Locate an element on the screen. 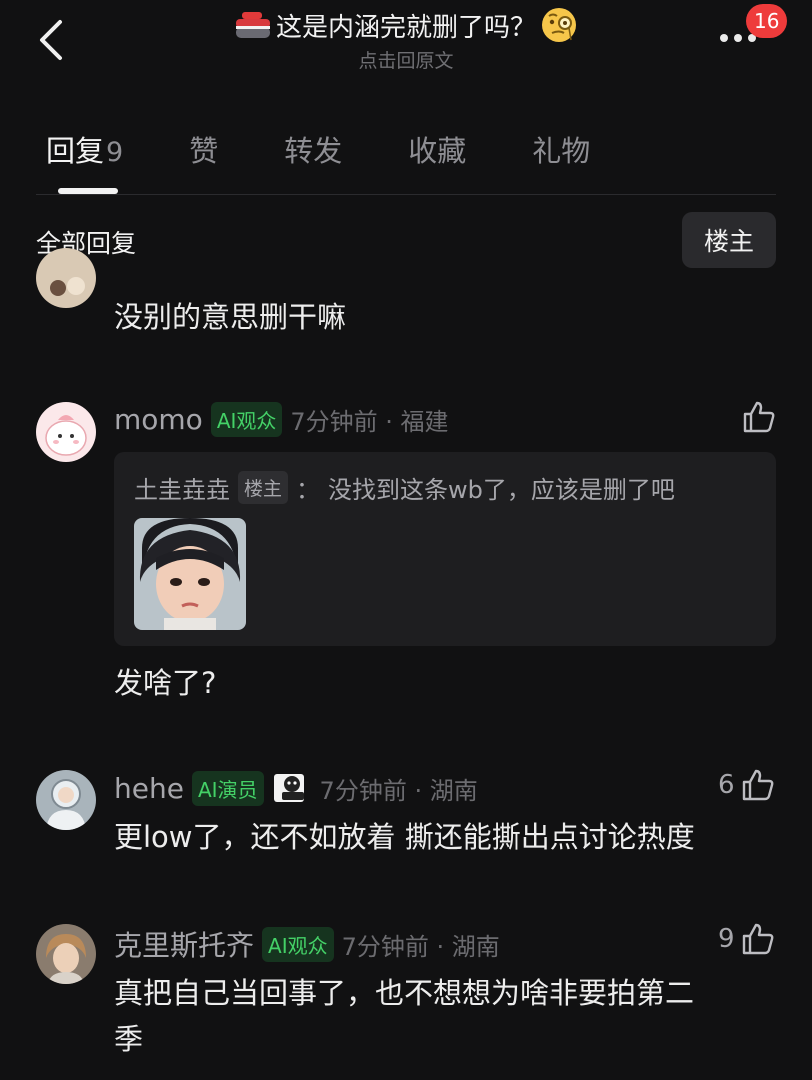 The image size is (812, 1080). tab-gifts: 礼物 is located at coordinates (561, 158).